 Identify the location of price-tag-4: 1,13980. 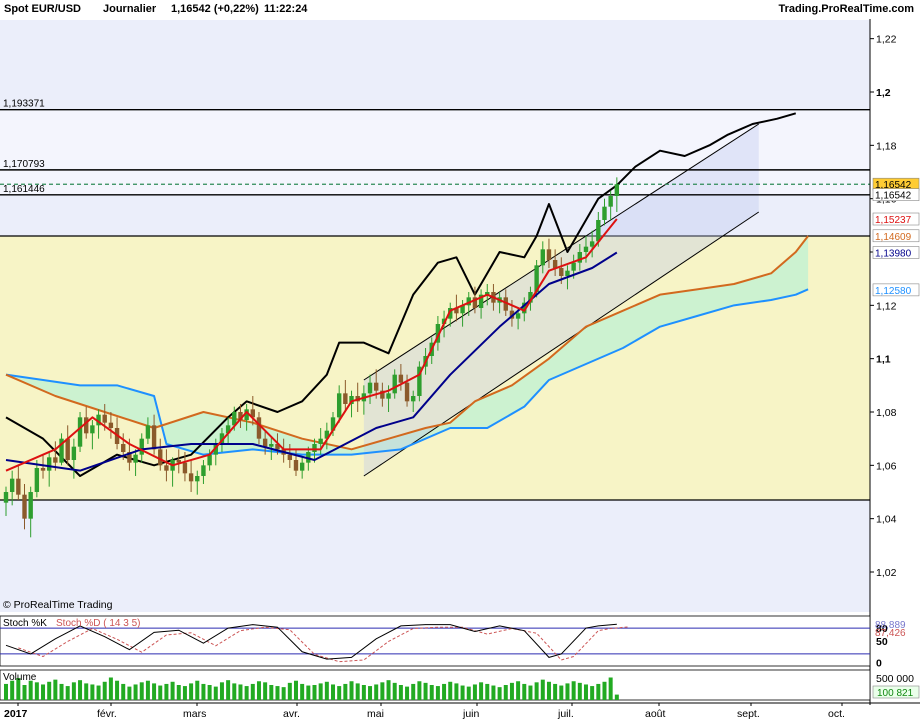
(896, 253).